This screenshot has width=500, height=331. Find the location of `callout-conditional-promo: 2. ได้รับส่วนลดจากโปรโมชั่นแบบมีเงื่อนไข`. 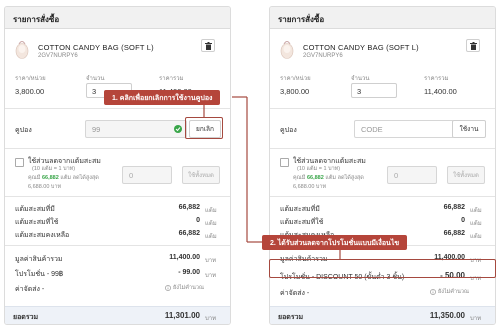

callout-conditional-promo: 2. ได้รับส่วนลดจากโปรโมชั่นแบบมีเงื่อนไข is located at coordinates (335, 242).